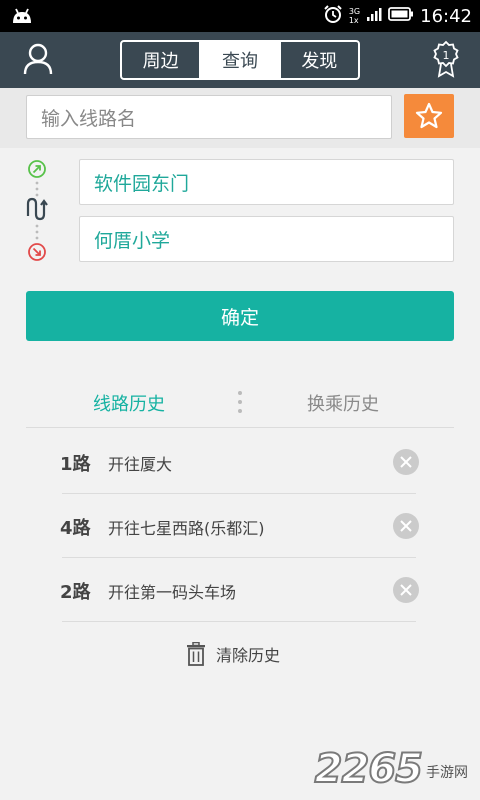  I want to click on confirm-button: 确定, so click(240, 316).